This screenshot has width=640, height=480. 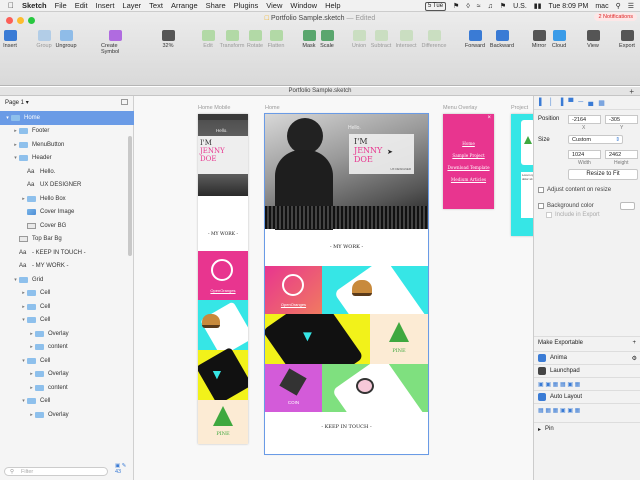 What do you see at coordinates (460, 108) in the screenshot?
I see `artboard-label-menu-overlay: Menu Overlay` at bounding box center [460, 108].